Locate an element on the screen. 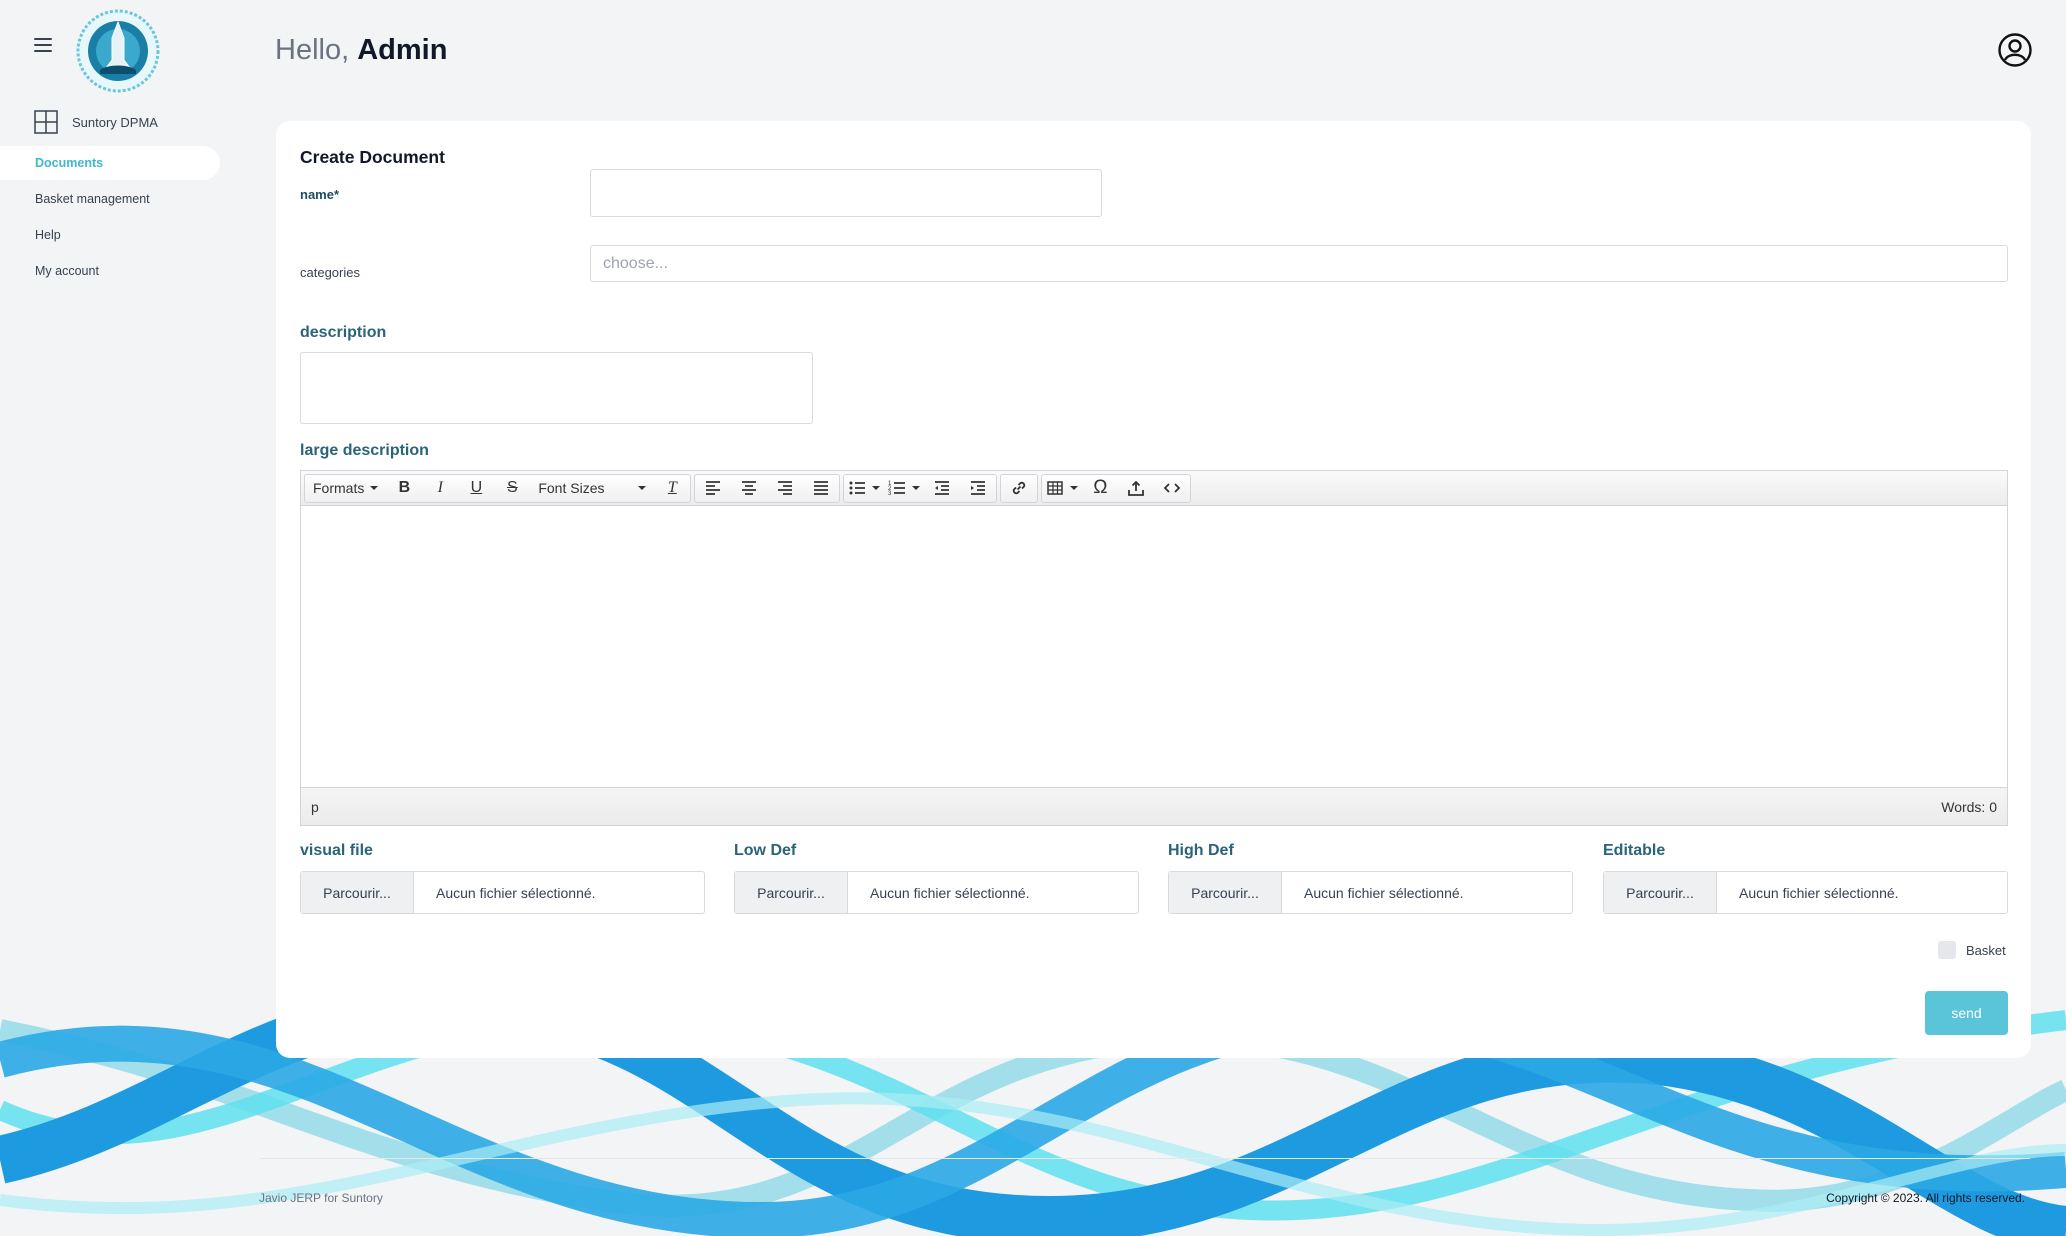 This screenshot has width=2066, height=1236. table-icon is located at coordinates (1062, 488).